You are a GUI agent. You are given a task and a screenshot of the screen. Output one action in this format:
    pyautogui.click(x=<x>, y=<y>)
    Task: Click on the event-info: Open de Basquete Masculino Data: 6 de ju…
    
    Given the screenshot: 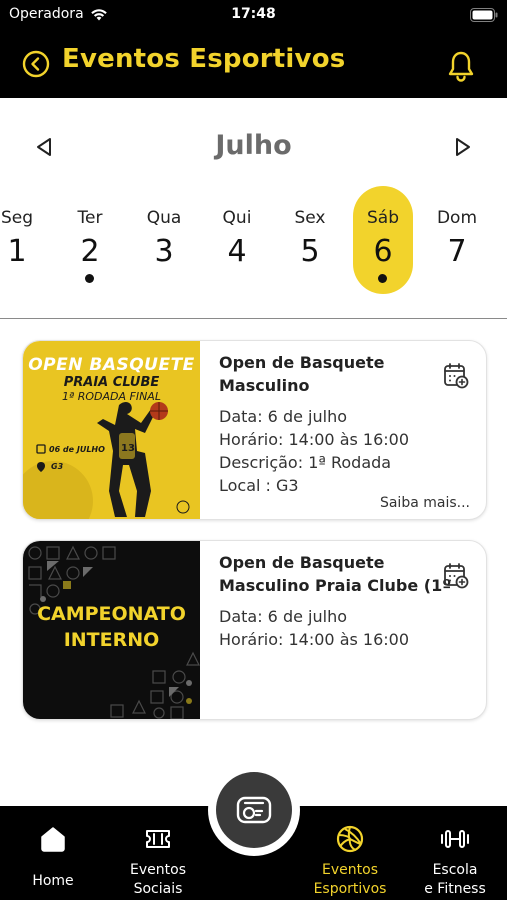 What is the action you would take?
    pyautogui.click(x=329, y=424)
    